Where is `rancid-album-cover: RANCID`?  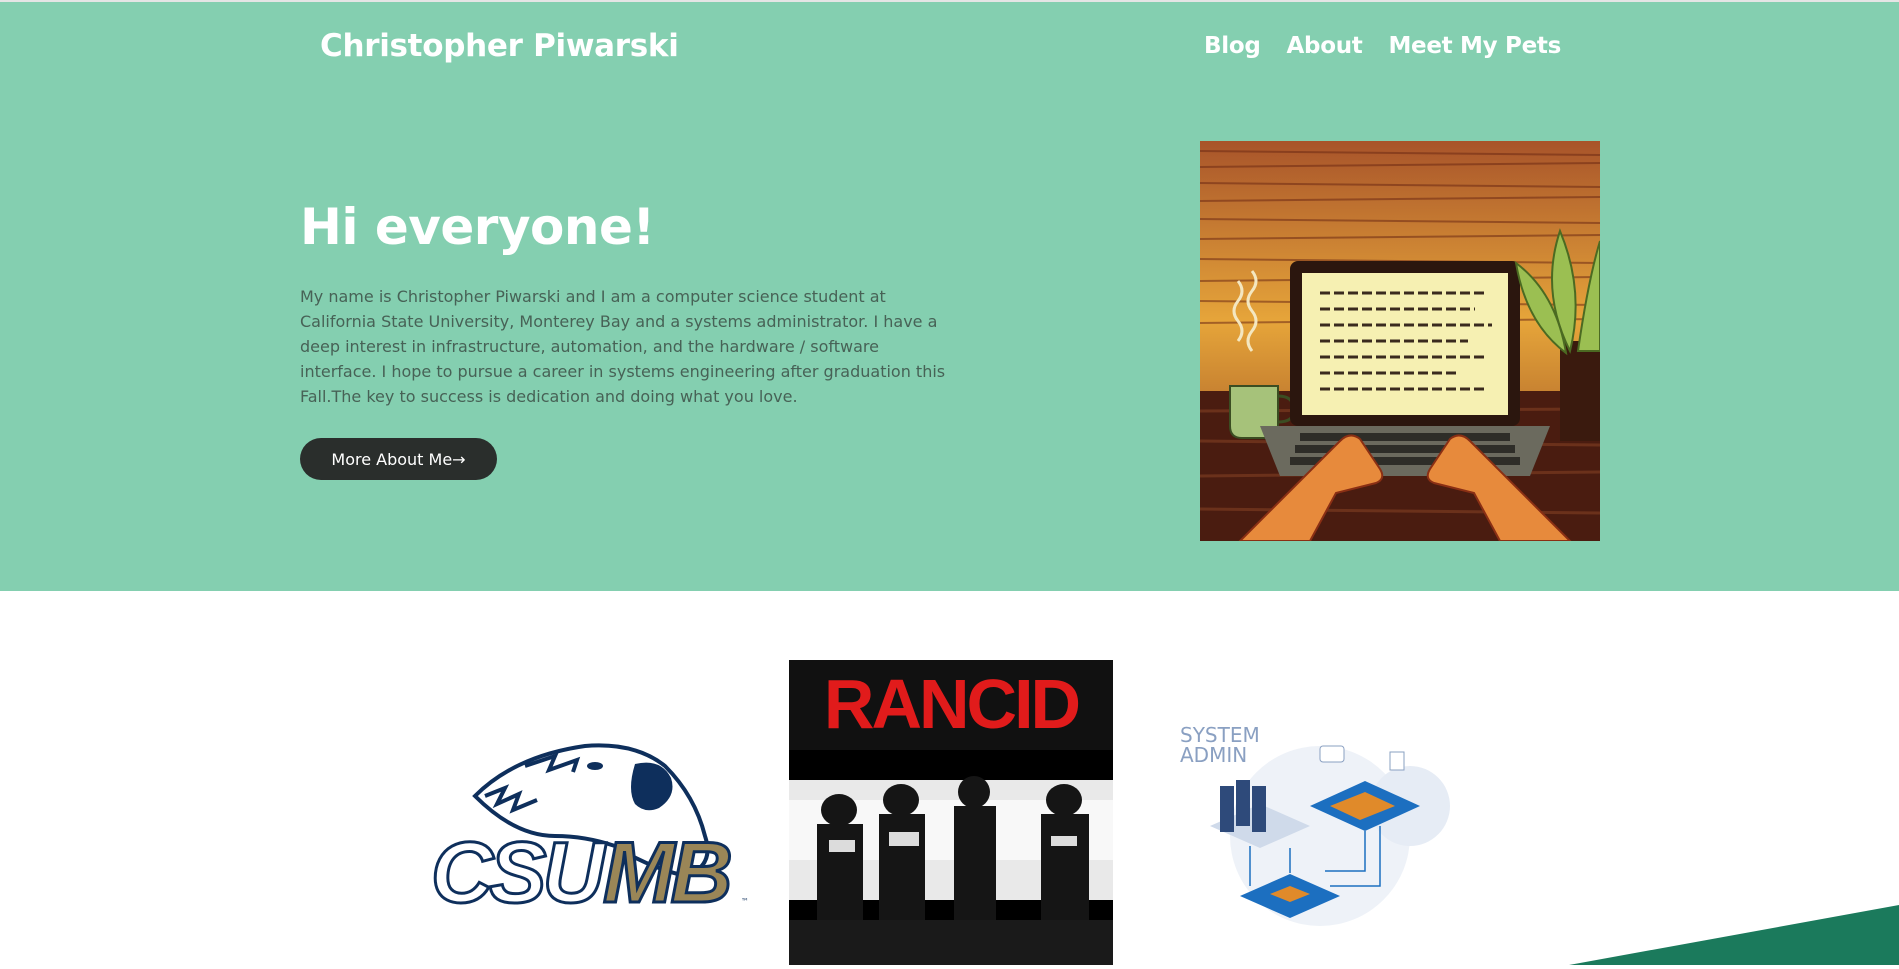 rancid-album-cover: RANCID is located at coordinates (951, 812).